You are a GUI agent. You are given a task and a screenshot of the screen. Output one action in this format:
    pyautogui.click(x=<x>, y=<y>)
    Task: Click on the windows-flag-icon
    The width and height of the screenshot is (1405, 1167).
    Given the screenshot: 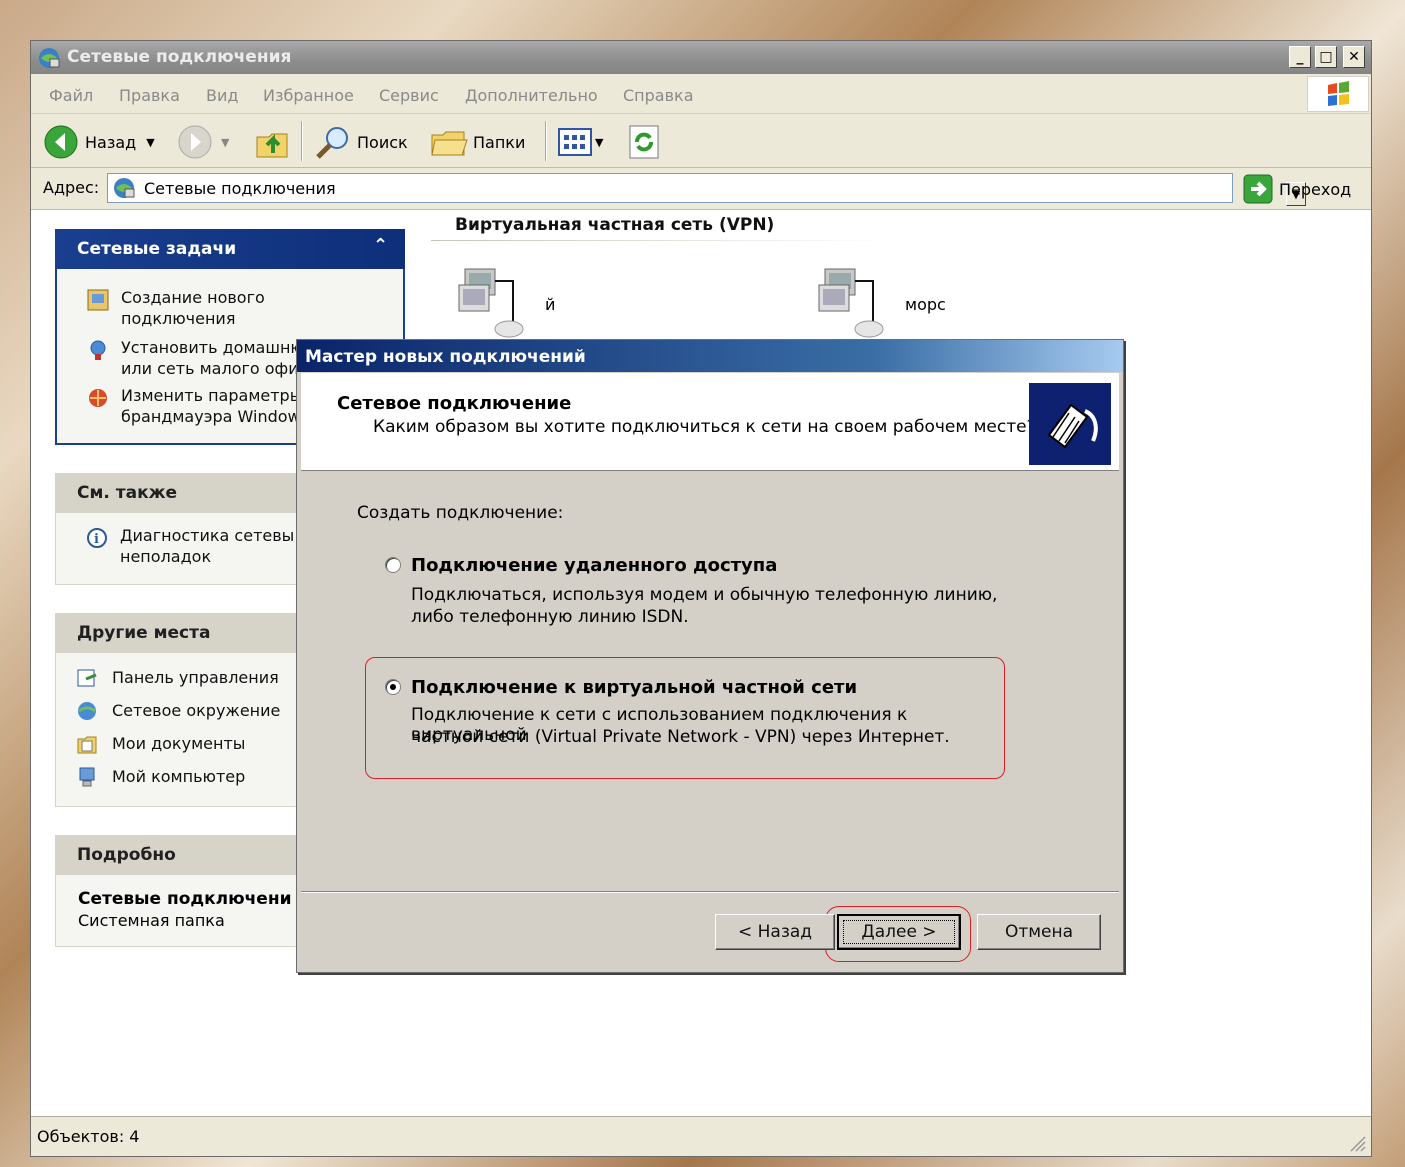 What is the action you would take?
    pyautogui.click(x=1338, y=93)
    